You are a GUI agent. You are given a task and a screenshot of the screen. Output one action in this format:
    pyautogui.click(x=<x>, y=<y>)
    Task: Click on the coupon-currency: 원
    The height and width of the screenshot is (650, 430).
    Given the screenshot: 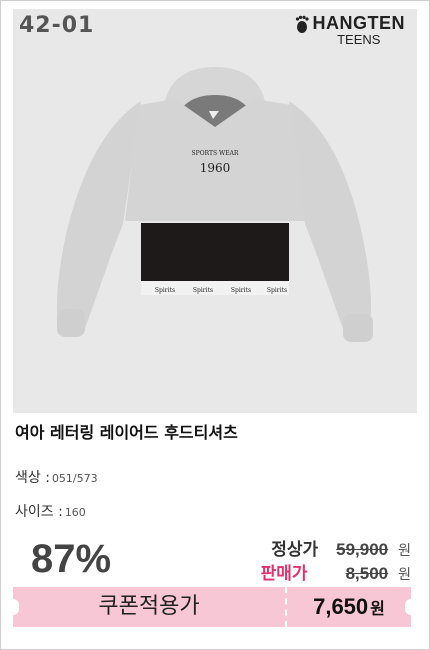 What is the action you would take?
    pyautogui.click(x=377, y=609)
    